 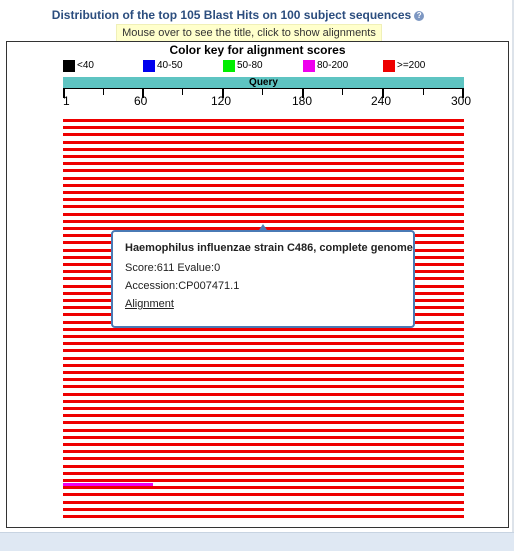 What do you see at coordinates (419, 15) in the screenshot?
I see `help-icon: ?` at bounding box center [419, 15].